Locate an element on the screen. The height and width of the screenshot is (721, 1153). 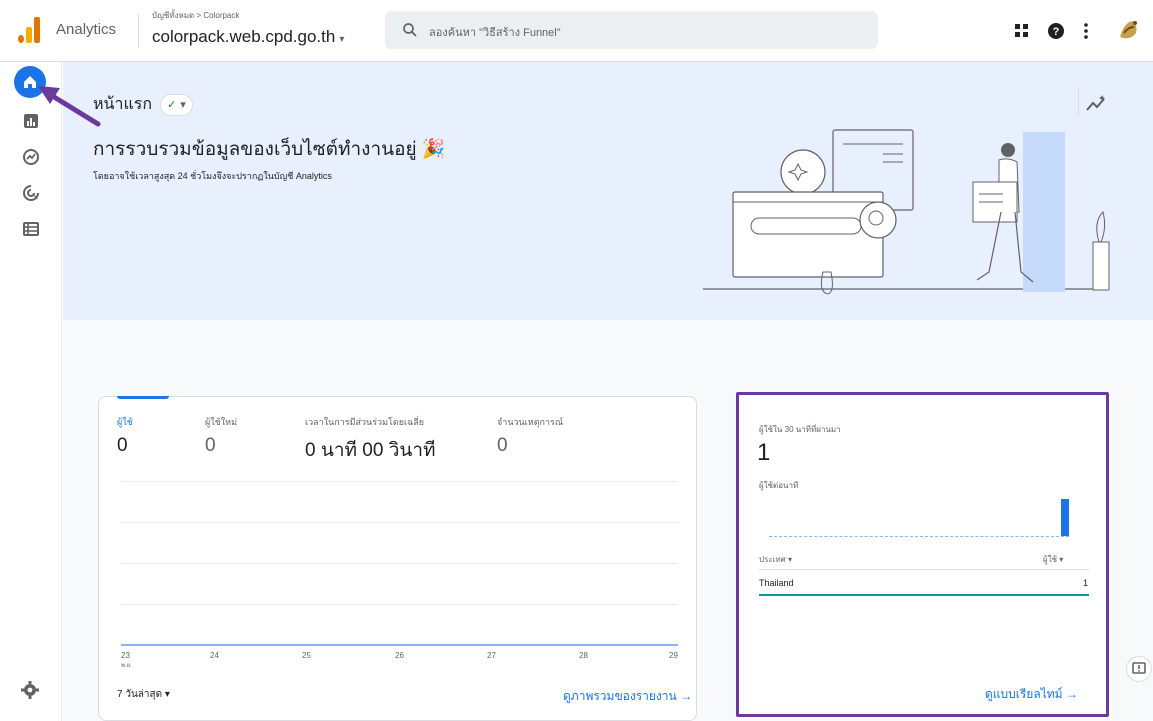
metric-label: เวลาในการมีส่วนร่วมโดยเฉลี่ย is located at coordinates (364, 422).